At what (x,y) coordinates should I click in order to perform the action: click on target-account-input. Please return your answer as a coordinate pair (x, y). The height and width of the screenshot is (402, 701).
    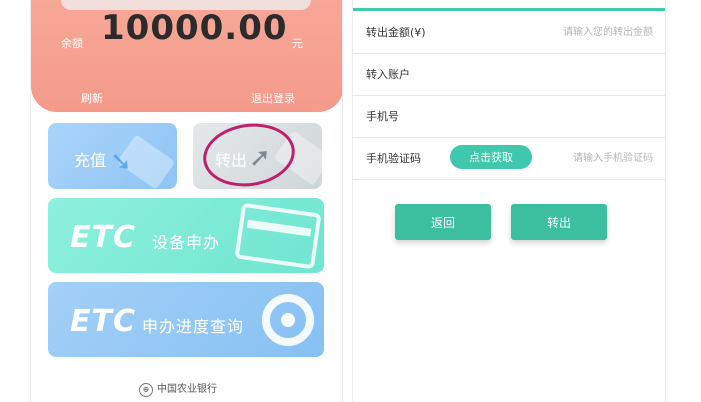
    Looking at the image, I should click on (568, 74).